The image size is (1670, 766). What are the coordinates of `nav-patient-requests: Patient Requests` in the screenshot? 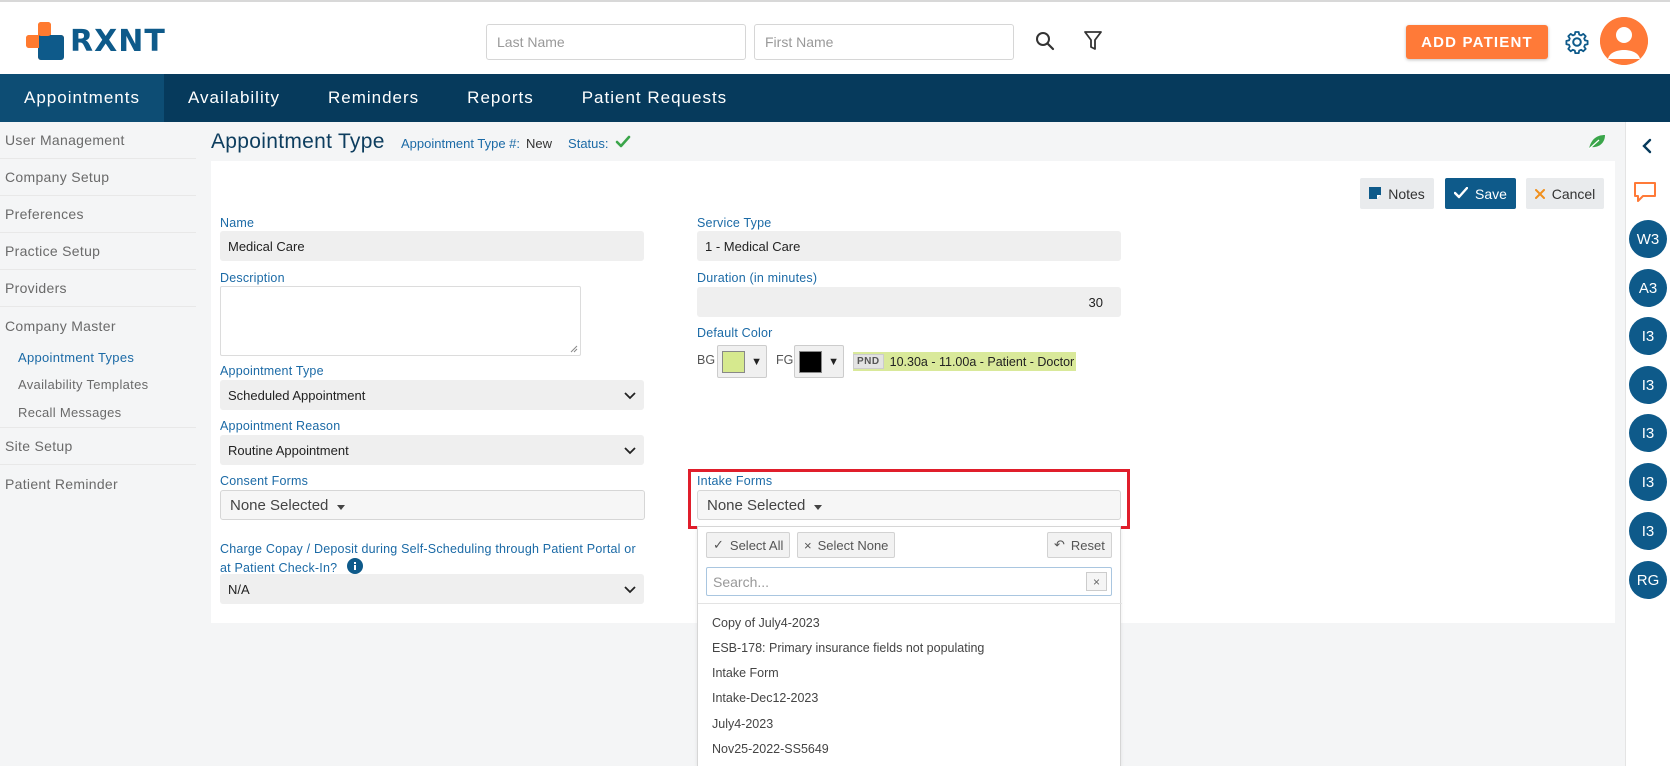 It's located at (654, 98).